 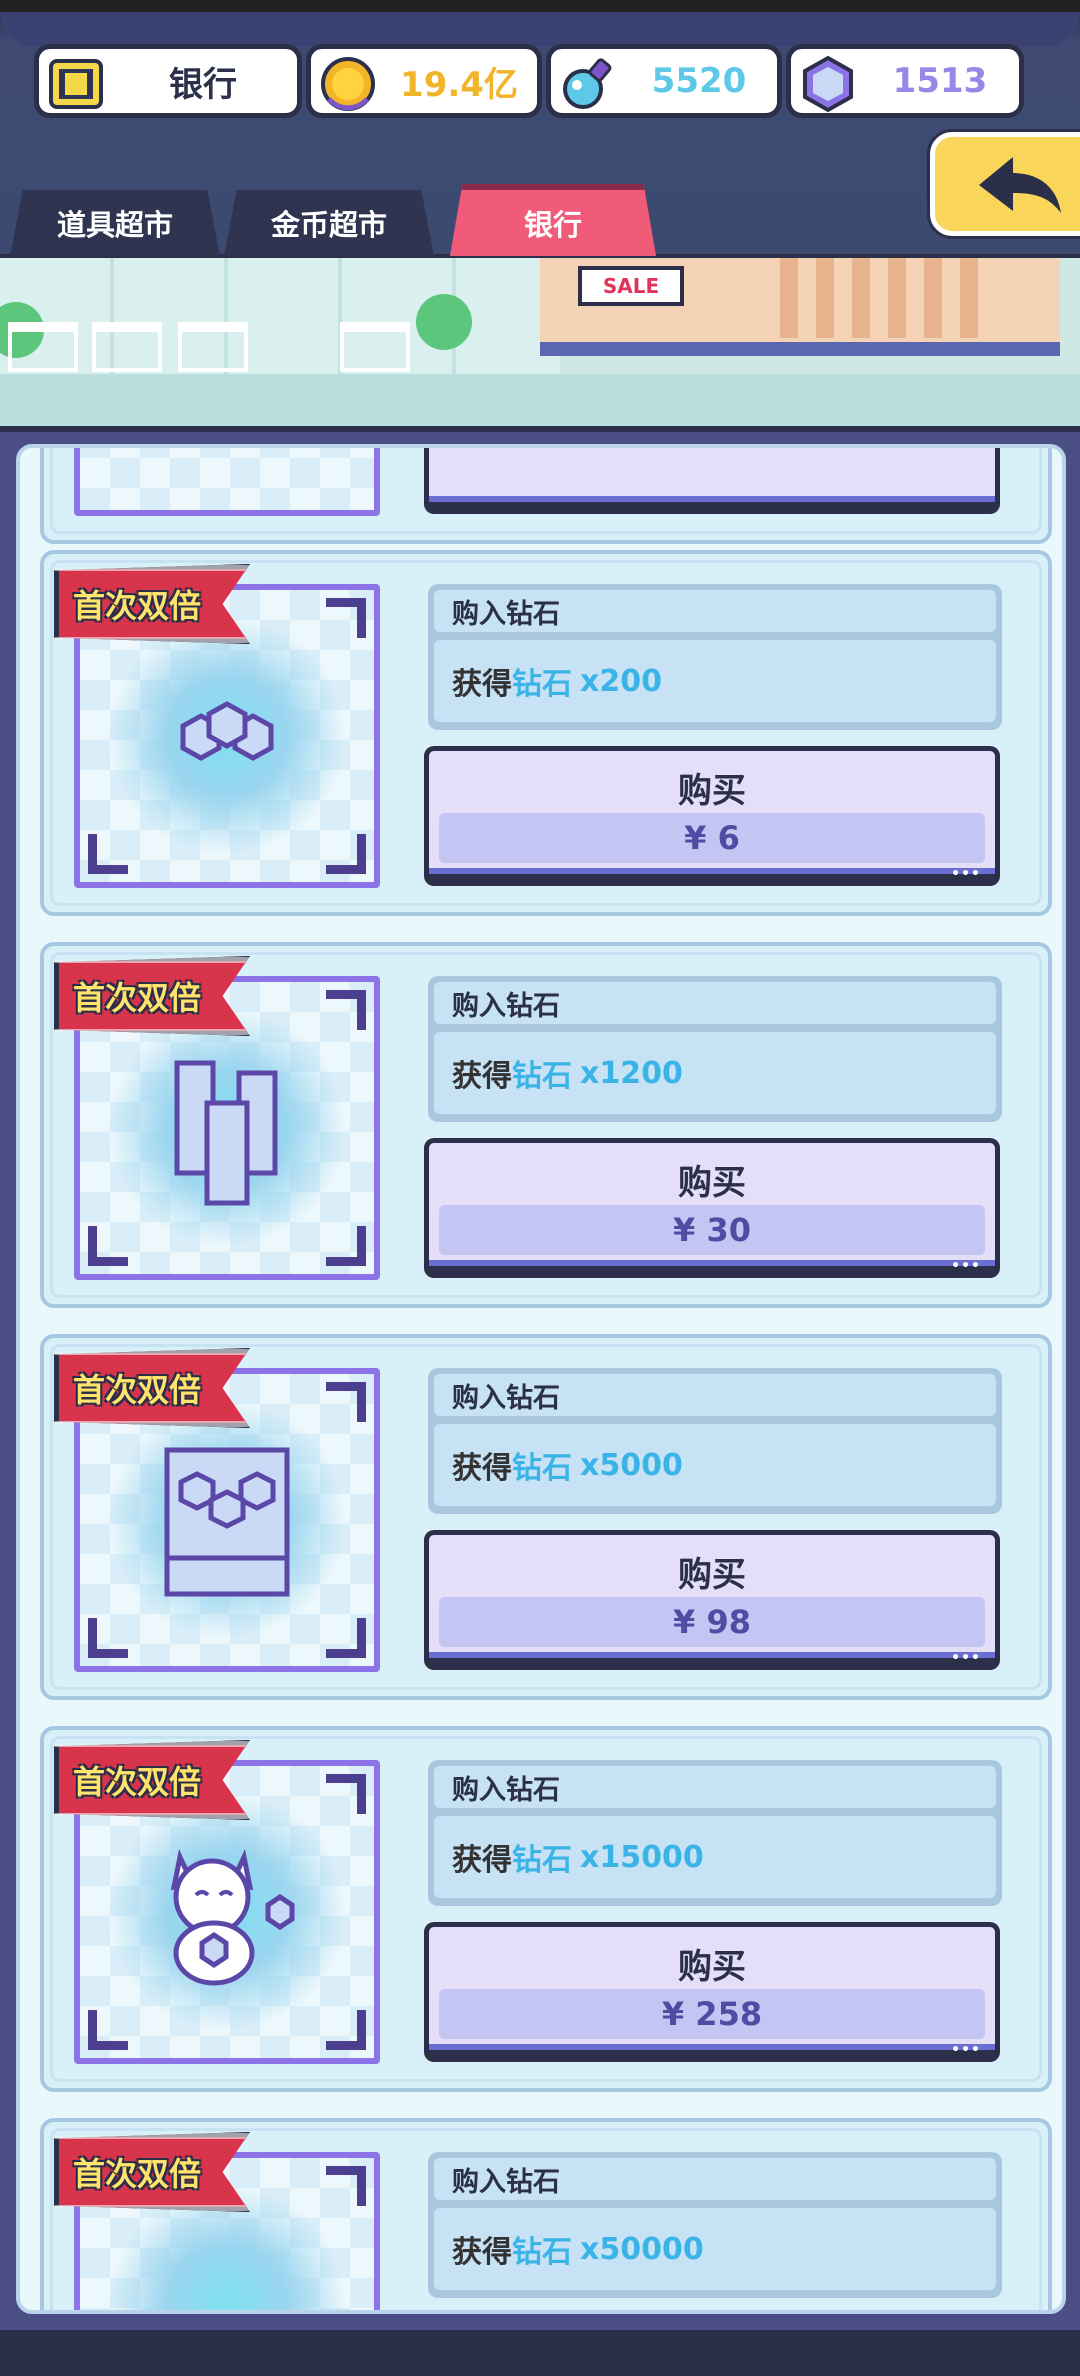 I want to click on tab-item-market: 道具超市, so click(x=115, y=223).